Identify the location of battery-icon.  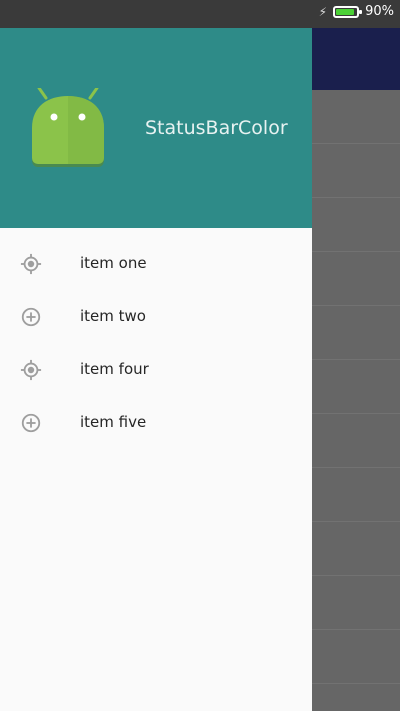
(348, 11).